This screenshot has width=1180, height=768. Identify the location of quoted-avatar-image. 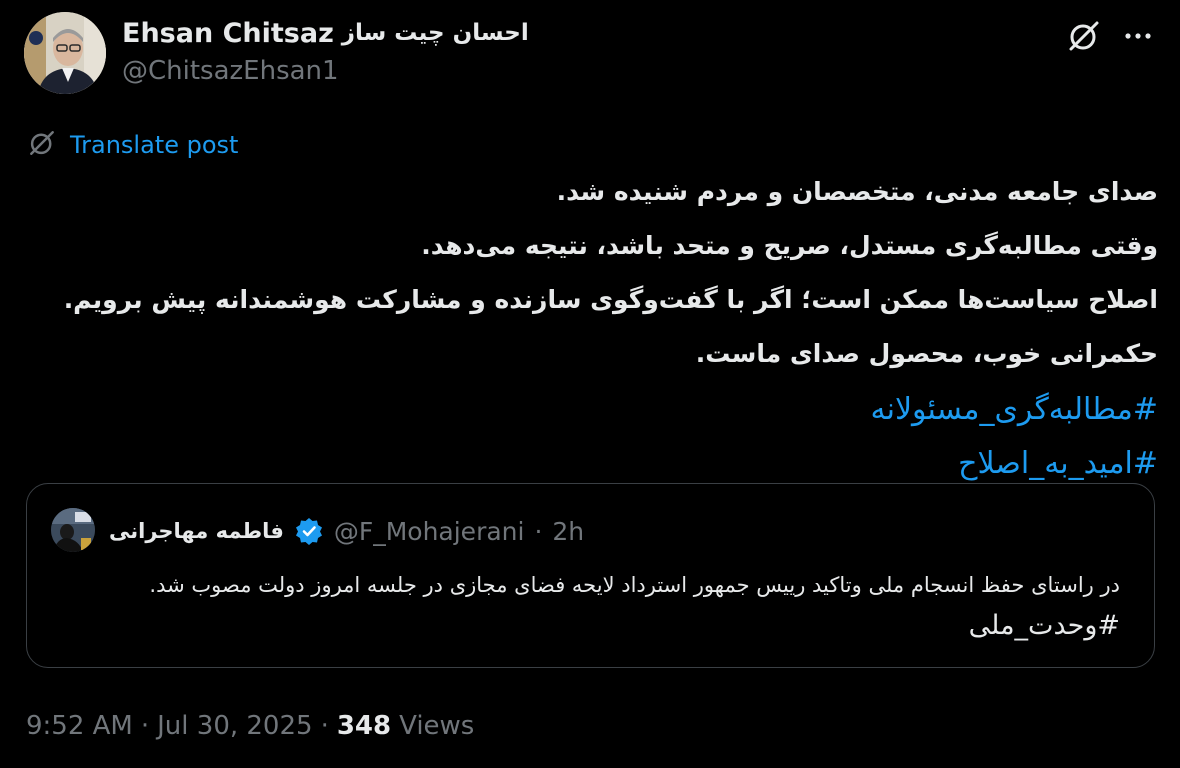
(73, 530).